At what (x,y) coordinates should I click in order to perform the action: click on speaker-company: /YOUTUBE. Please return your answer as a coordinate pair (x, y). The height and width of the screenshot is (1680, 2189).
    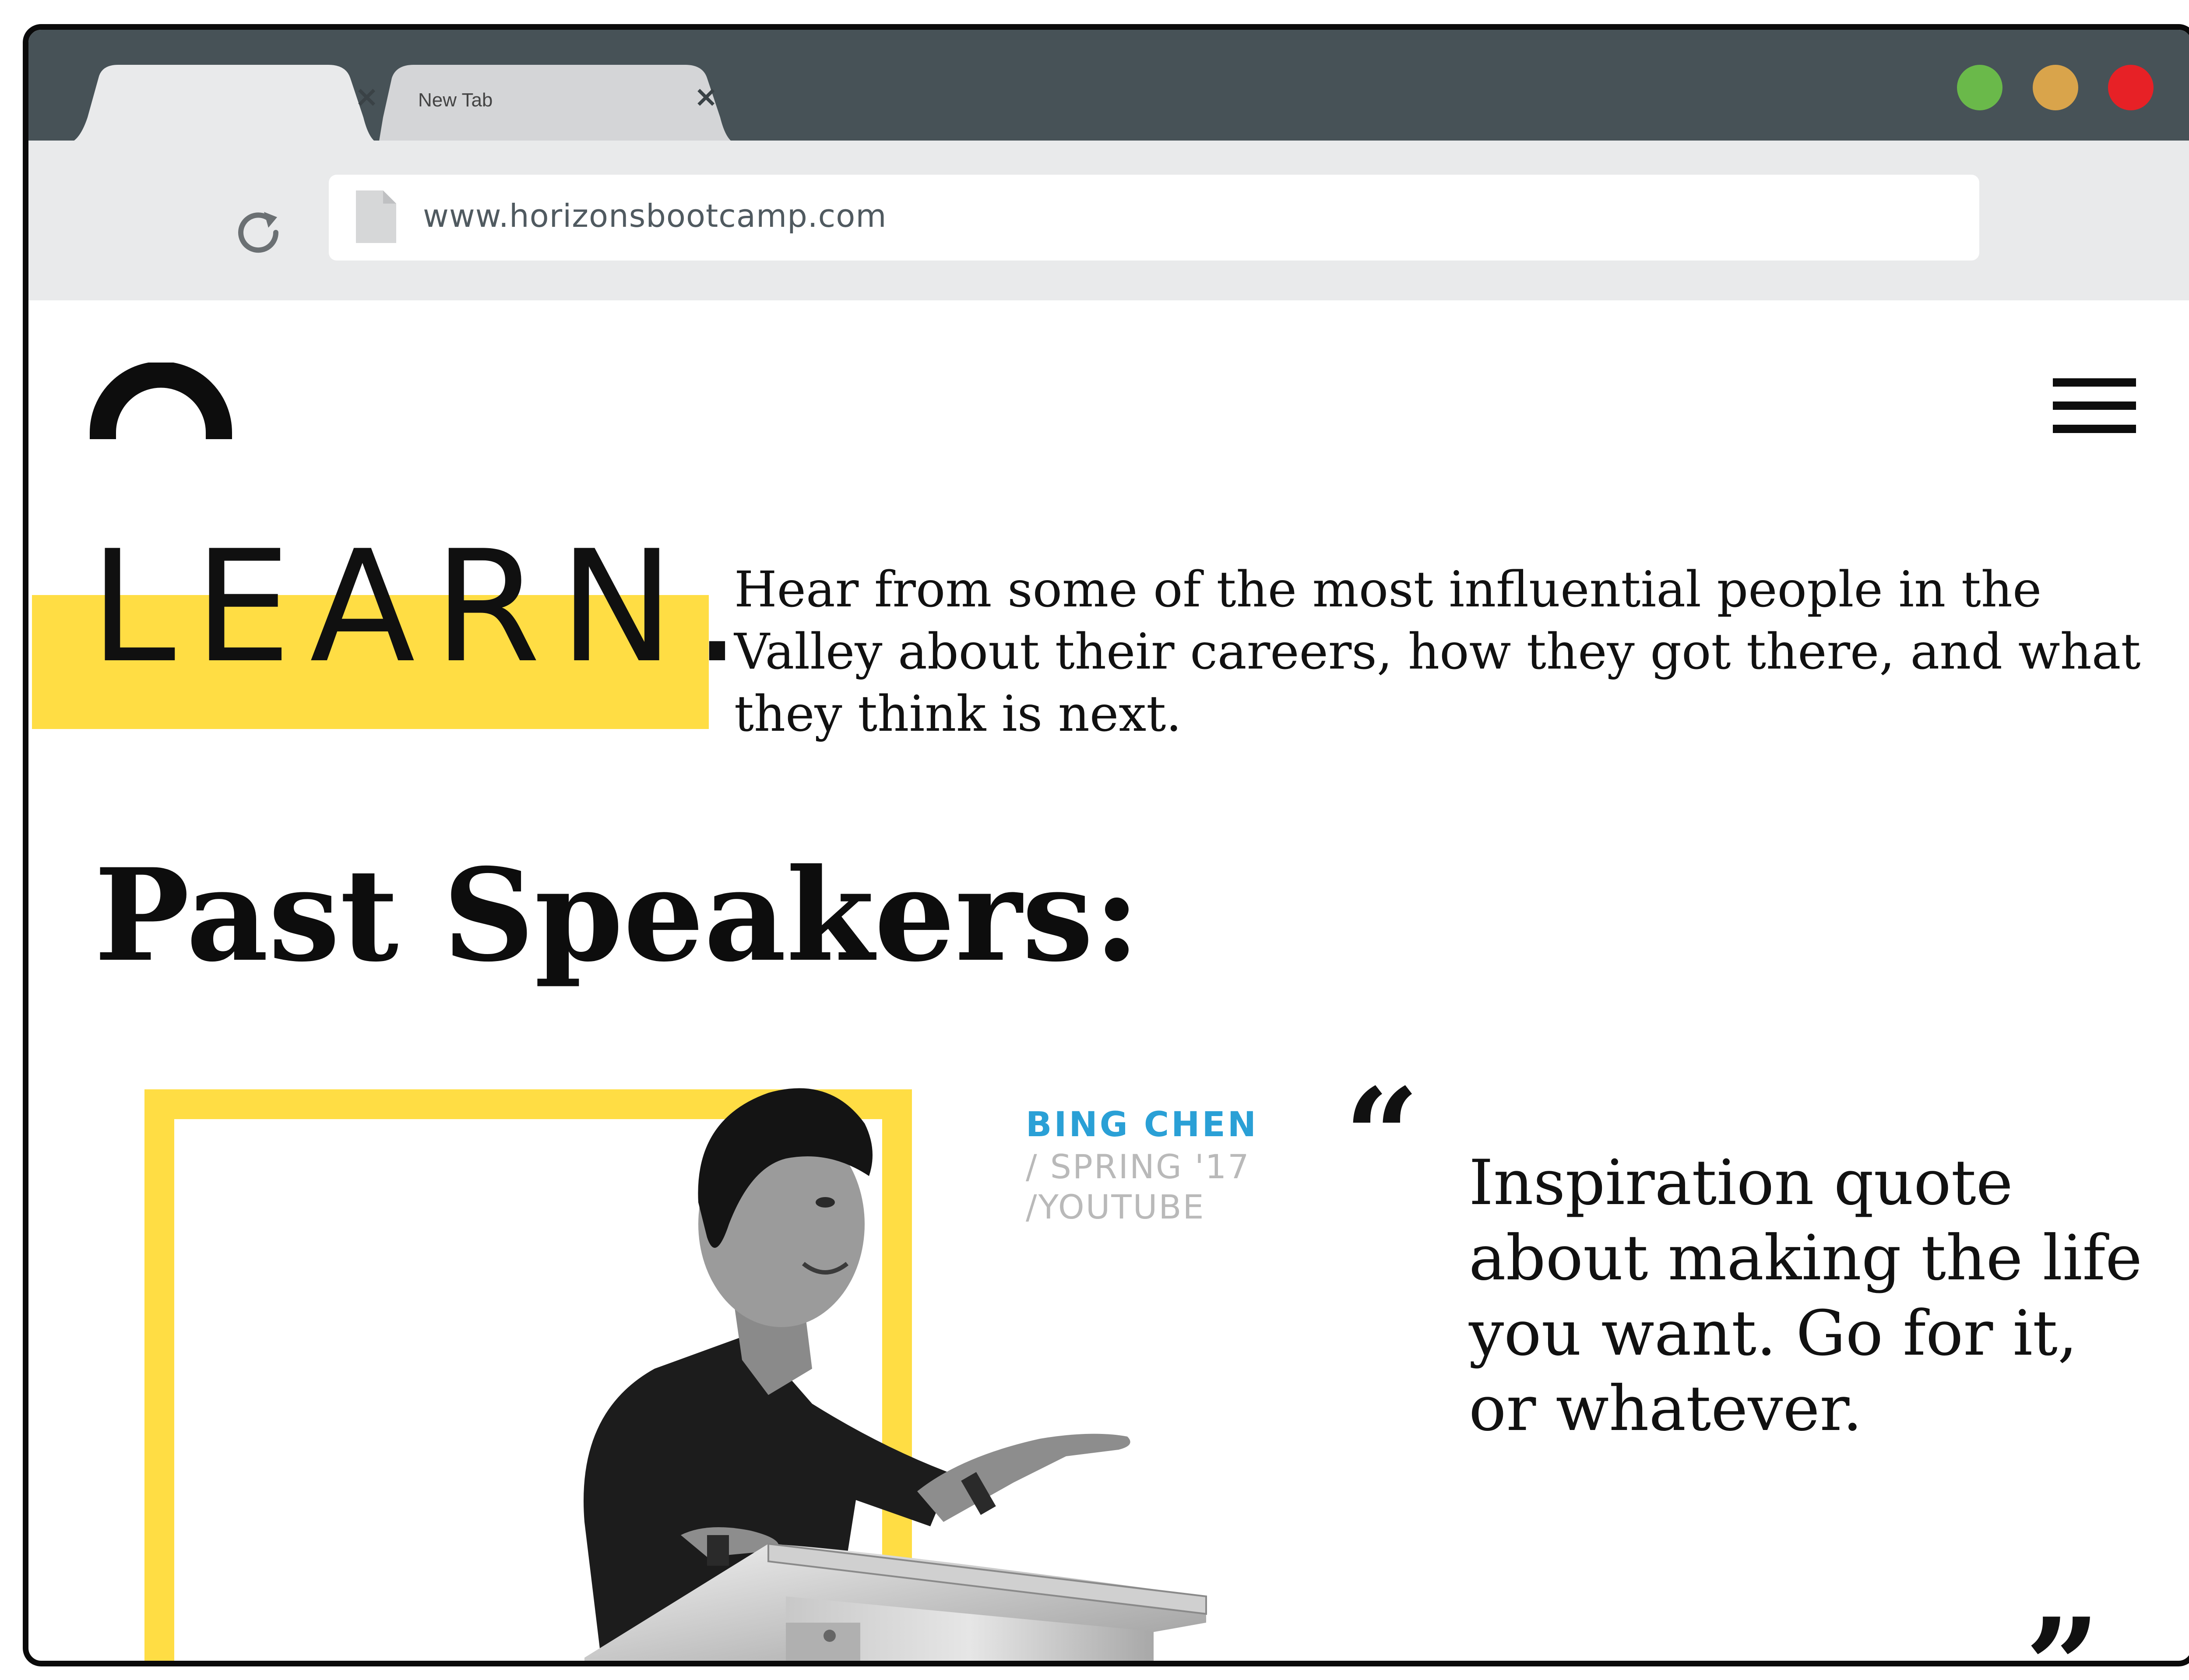
    Looking at the image, I should click on (1115, 1206).